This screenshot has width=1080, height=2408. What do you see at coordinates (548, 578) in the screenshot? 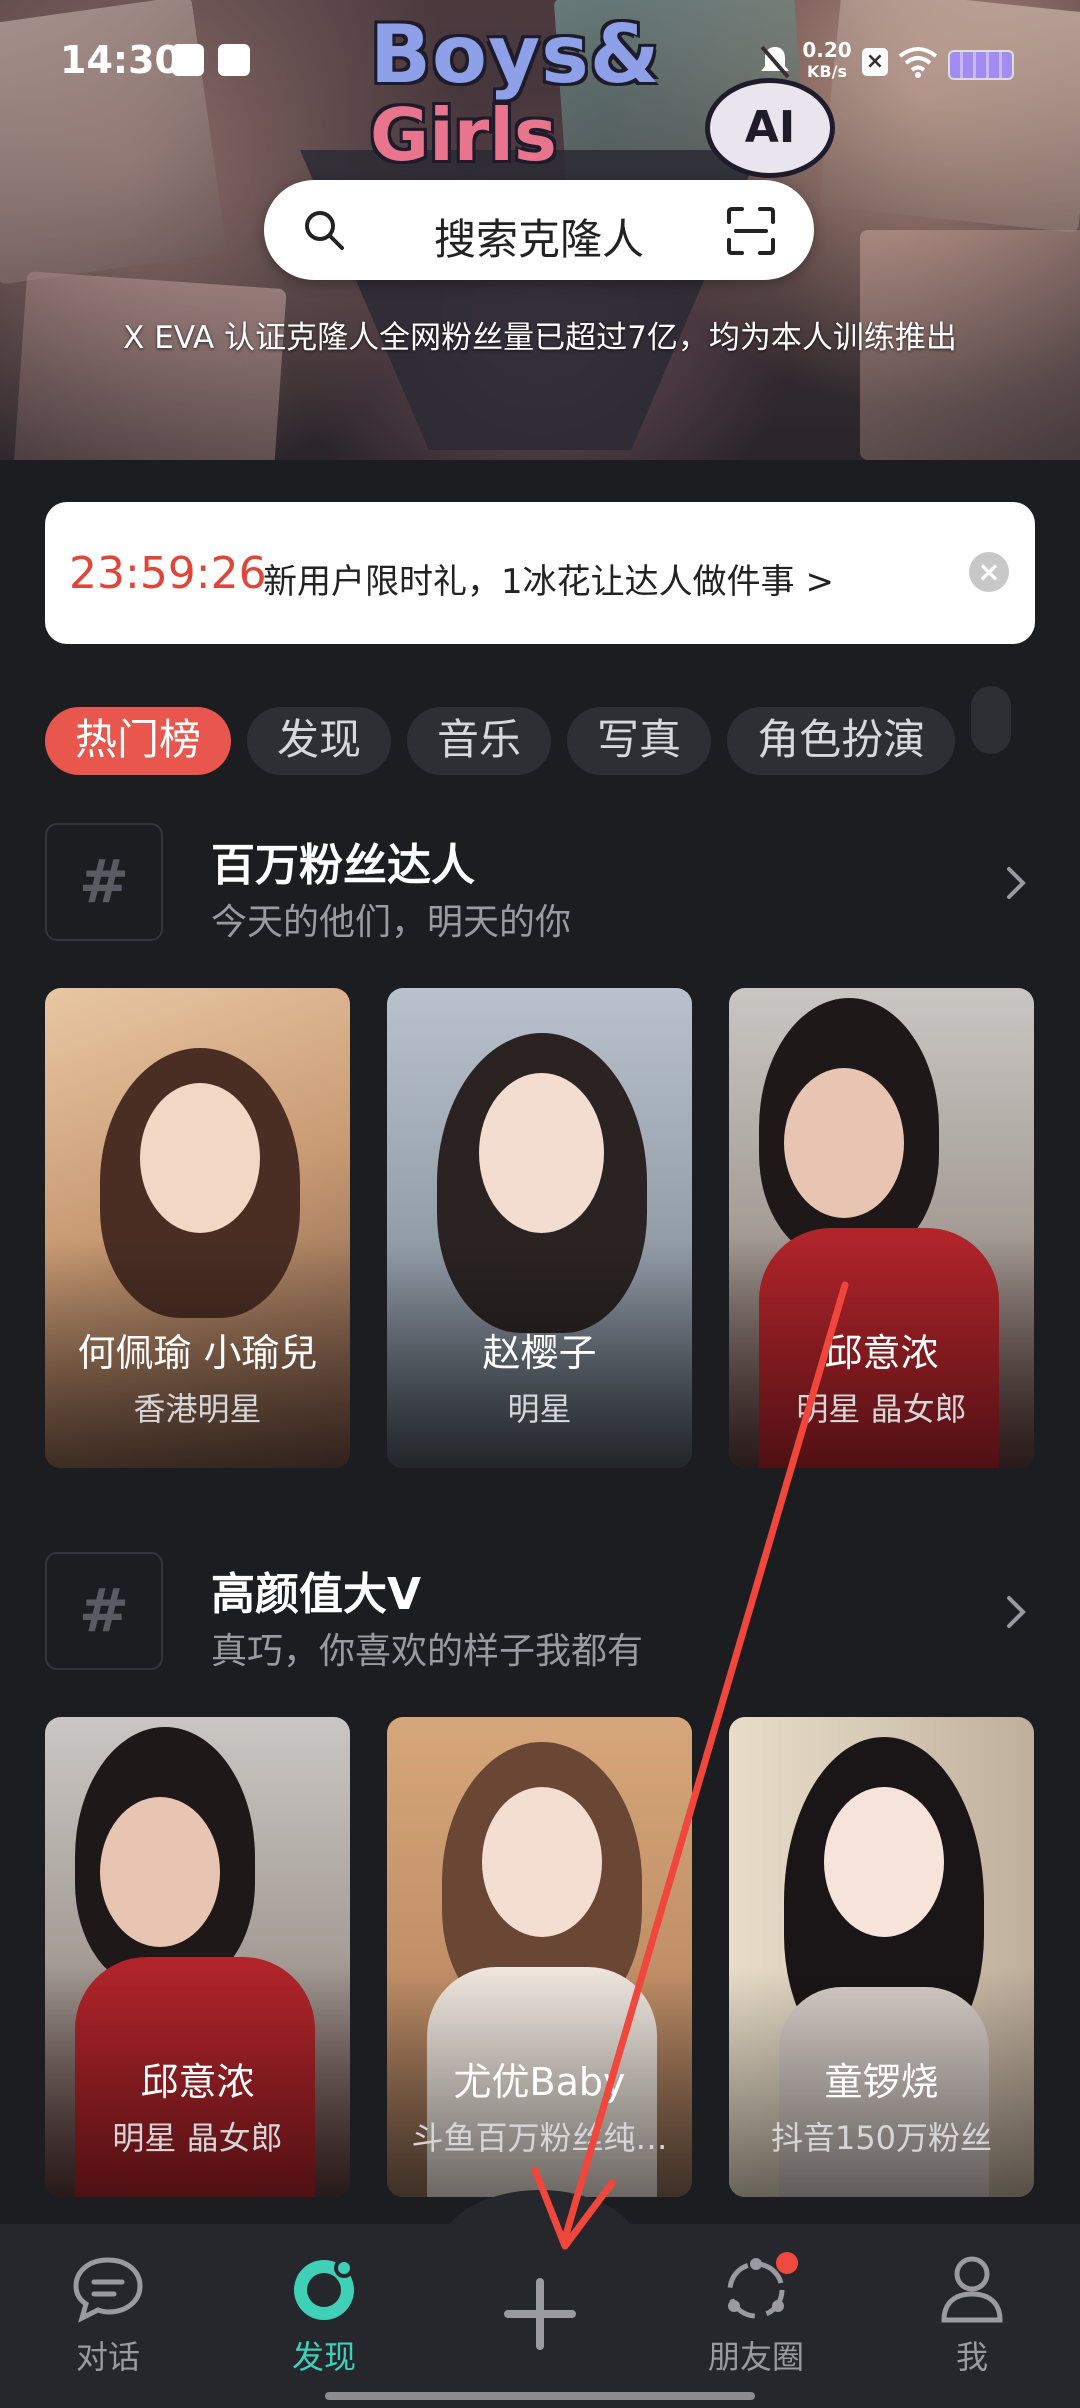
I see `promo-text: 新用户限时礼，1冰花让达人做件事 >` at bounding box center [548, 578].